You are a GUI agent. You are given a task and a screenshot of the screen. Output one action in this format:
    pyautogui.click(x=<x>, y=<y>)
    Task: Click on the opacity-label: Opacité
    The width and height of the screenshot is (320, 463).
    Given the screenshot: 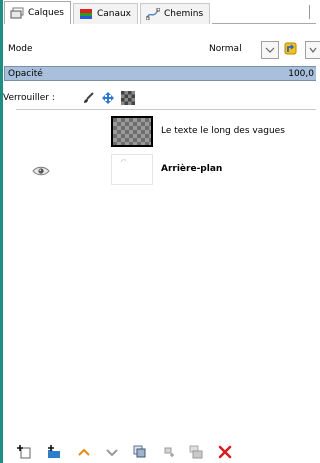 What is the action you would take?
    pyautogui.click(x=25, y=74)
    